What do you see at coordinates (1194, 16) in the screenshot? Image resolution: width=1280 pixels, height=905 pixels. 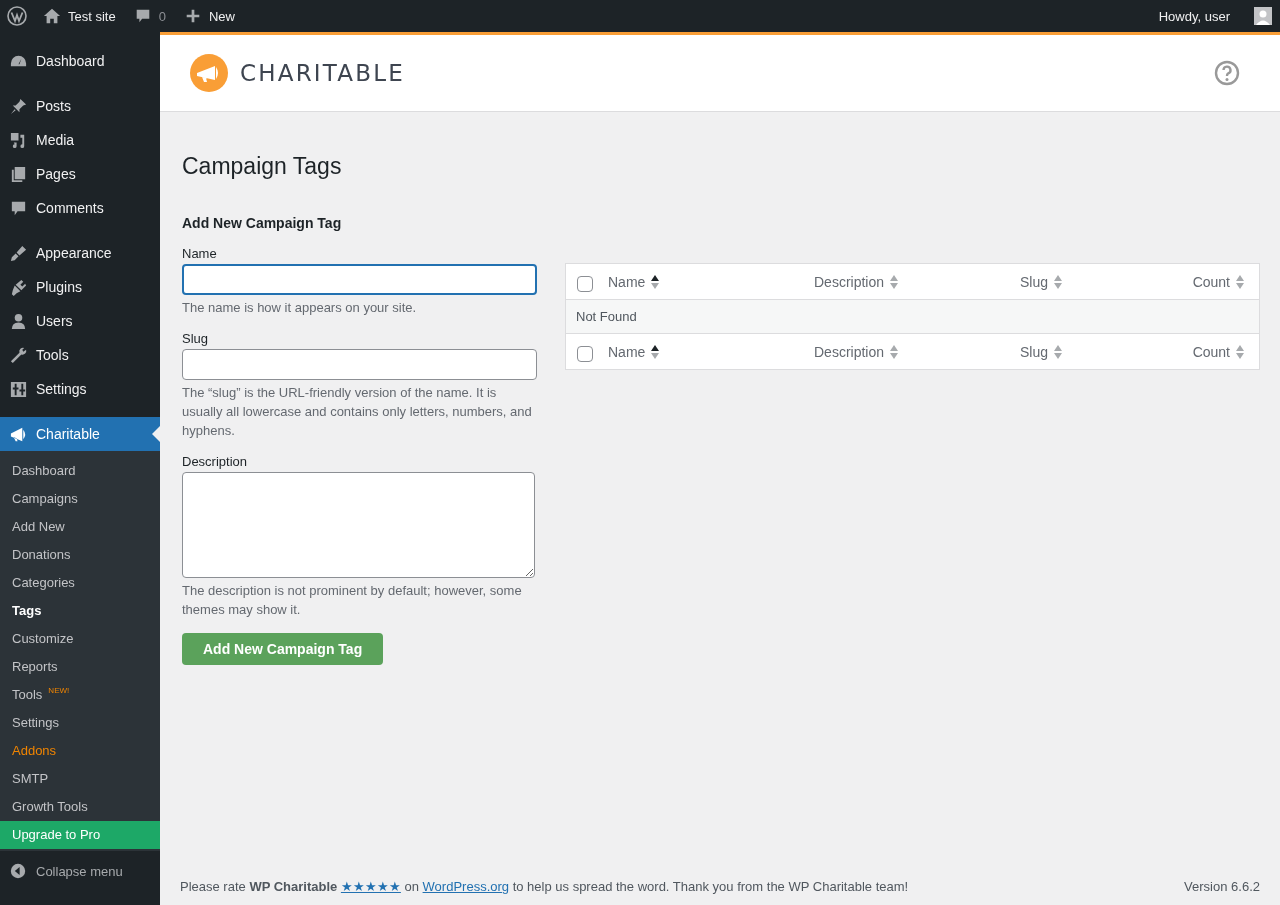 I see `greeting-link: Howdy, user` at bounding box center [1194, 16].